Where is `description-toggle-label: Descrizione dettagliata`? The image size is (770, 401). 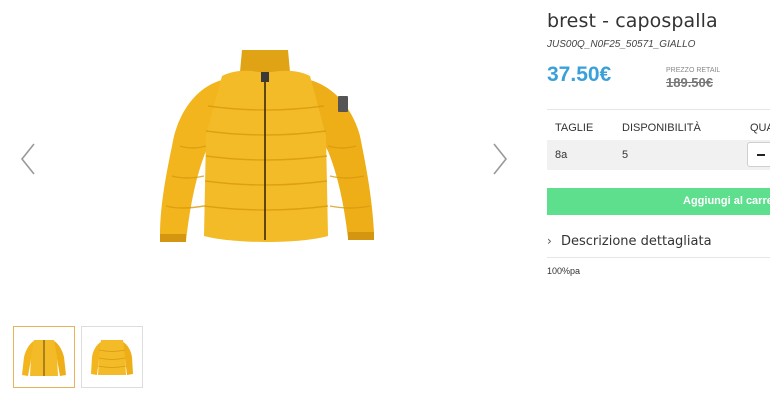
description-toggle-label: Descrizione dettagliata is located at coordinates (636, 241).